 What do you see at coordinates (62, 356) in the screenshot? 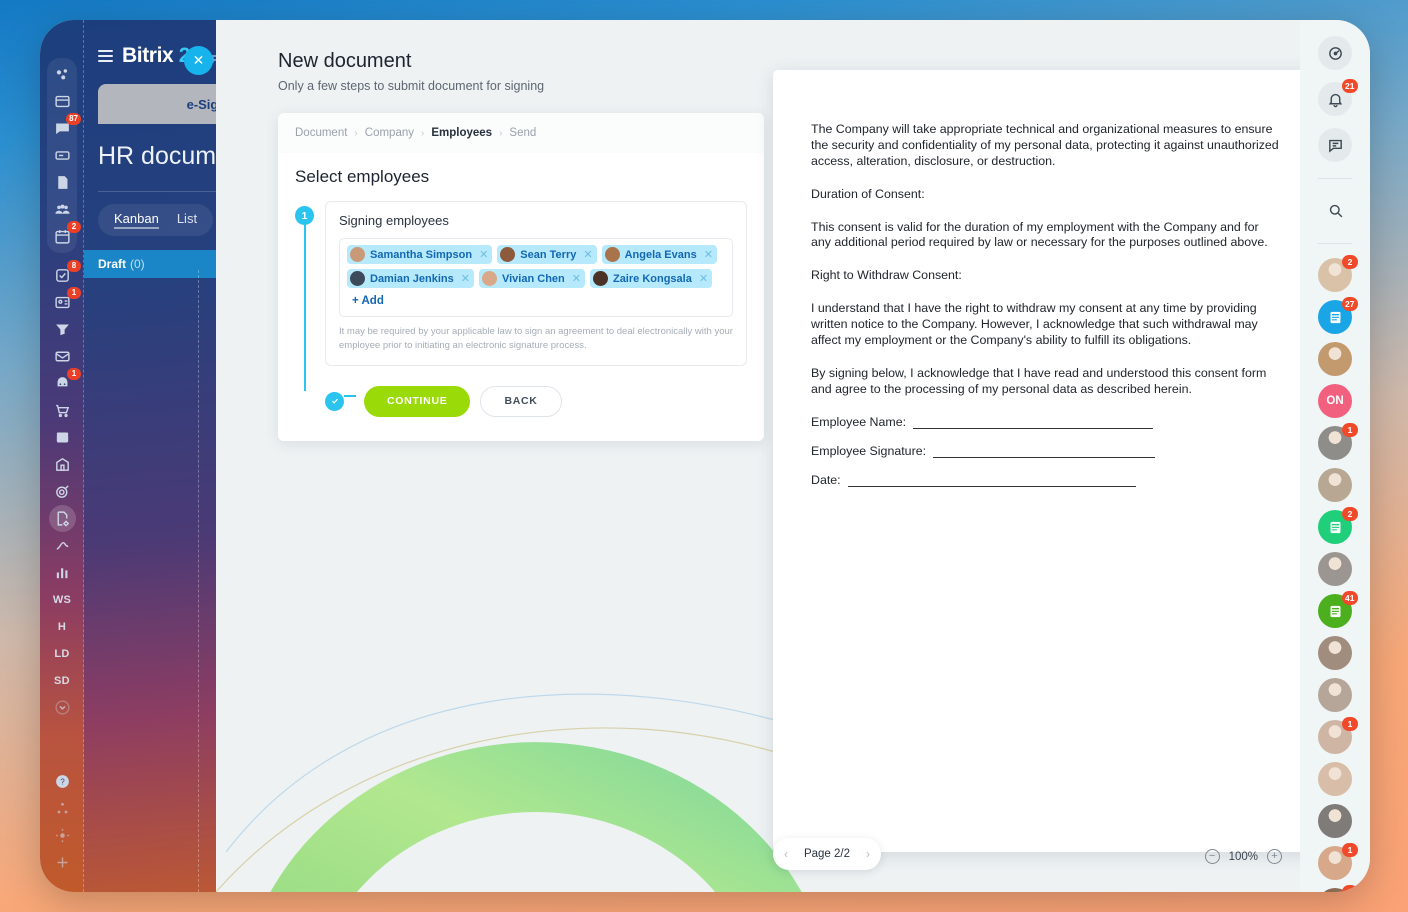
I see `mail-icon` at bounding box center [62, 356].